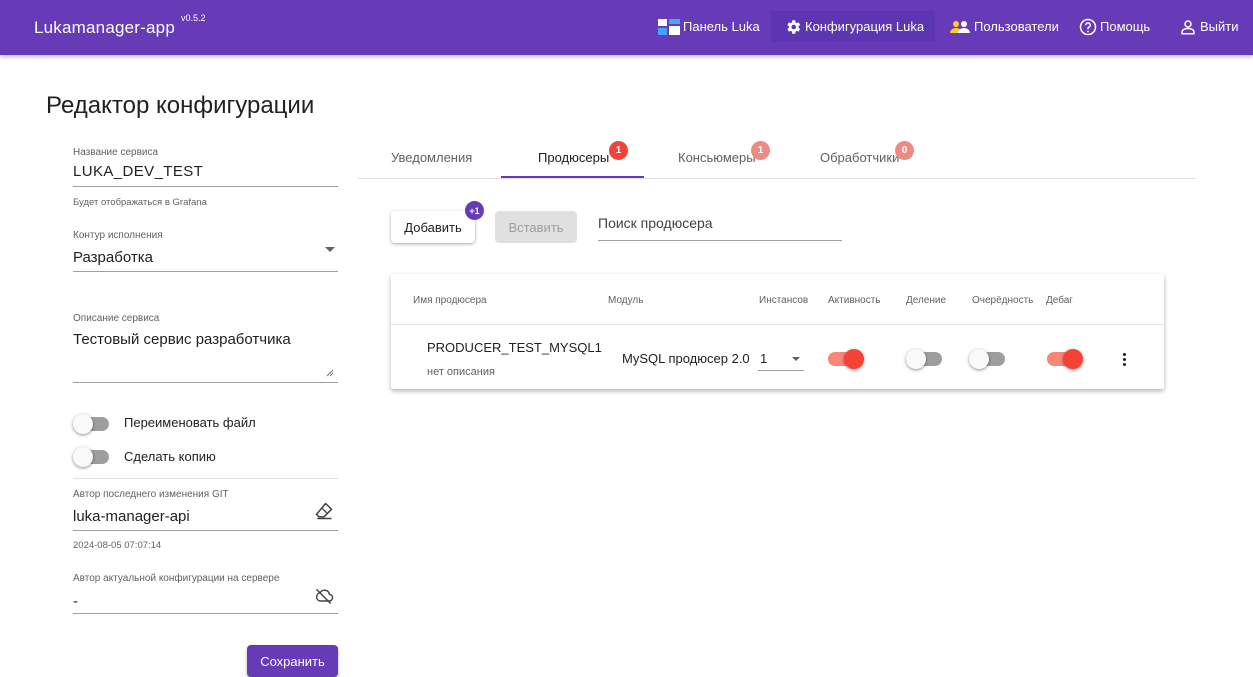 Image resolution: width=1253 pixels, height=677 pixels. What do you see at coordinates (205, 171) in the screenshot?
I see `service-name-value: LUKA_DEV_TEST` at bounding box center [205, 171].